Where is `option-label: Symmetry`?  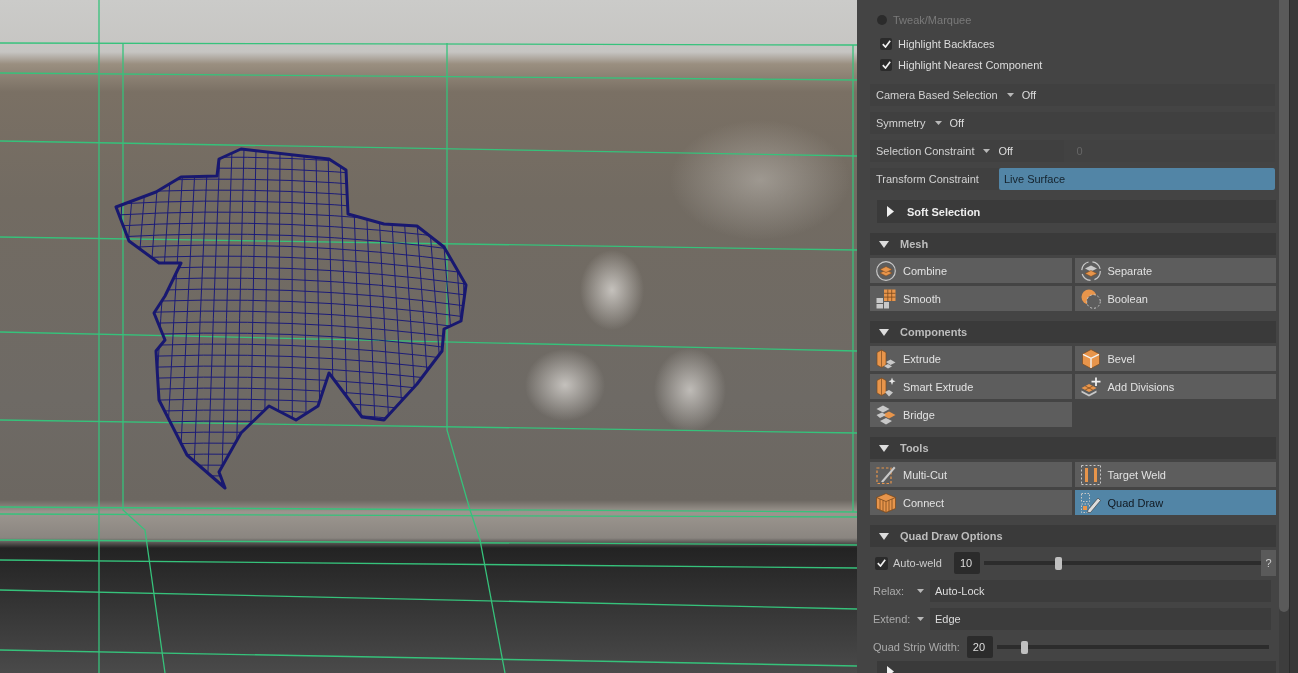
option-label: Symmetry is located at coordinates (901, 123).